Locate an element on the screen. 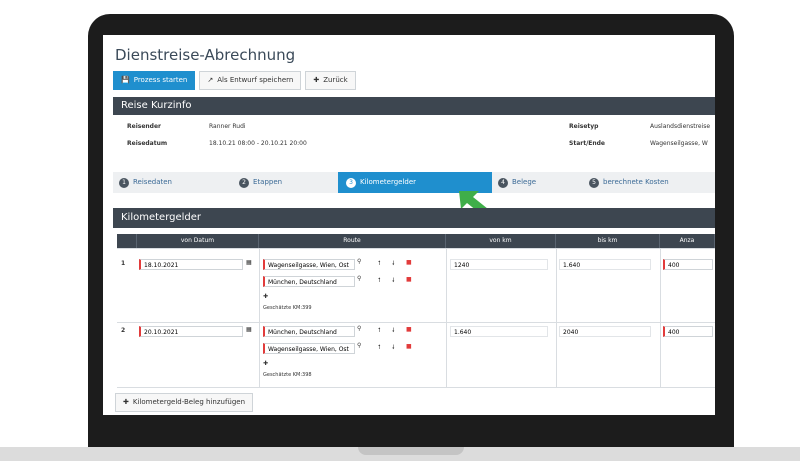  step-label: Belege is located at coordinates (524, 182).